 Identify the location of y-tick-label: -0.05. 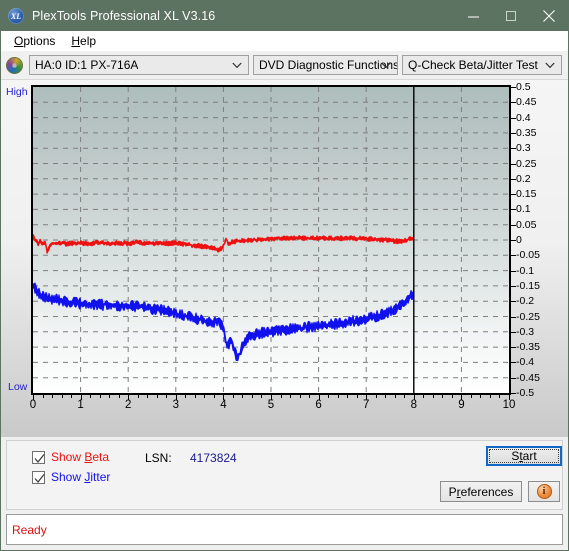
(528, 255).